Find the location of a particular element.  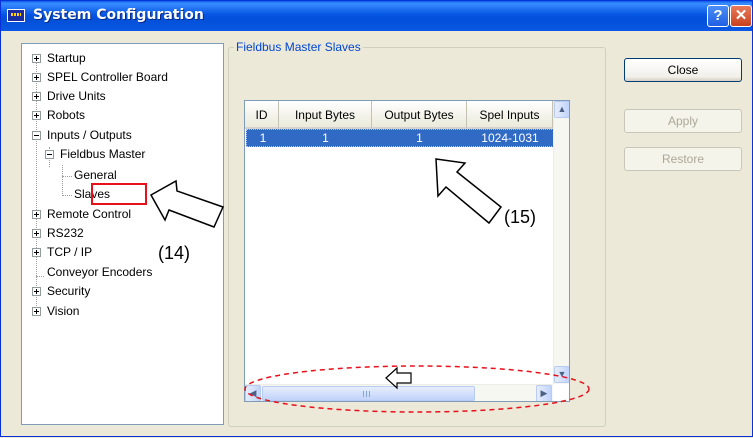

window-title: System Configuration is located at coordinates (118, 15).